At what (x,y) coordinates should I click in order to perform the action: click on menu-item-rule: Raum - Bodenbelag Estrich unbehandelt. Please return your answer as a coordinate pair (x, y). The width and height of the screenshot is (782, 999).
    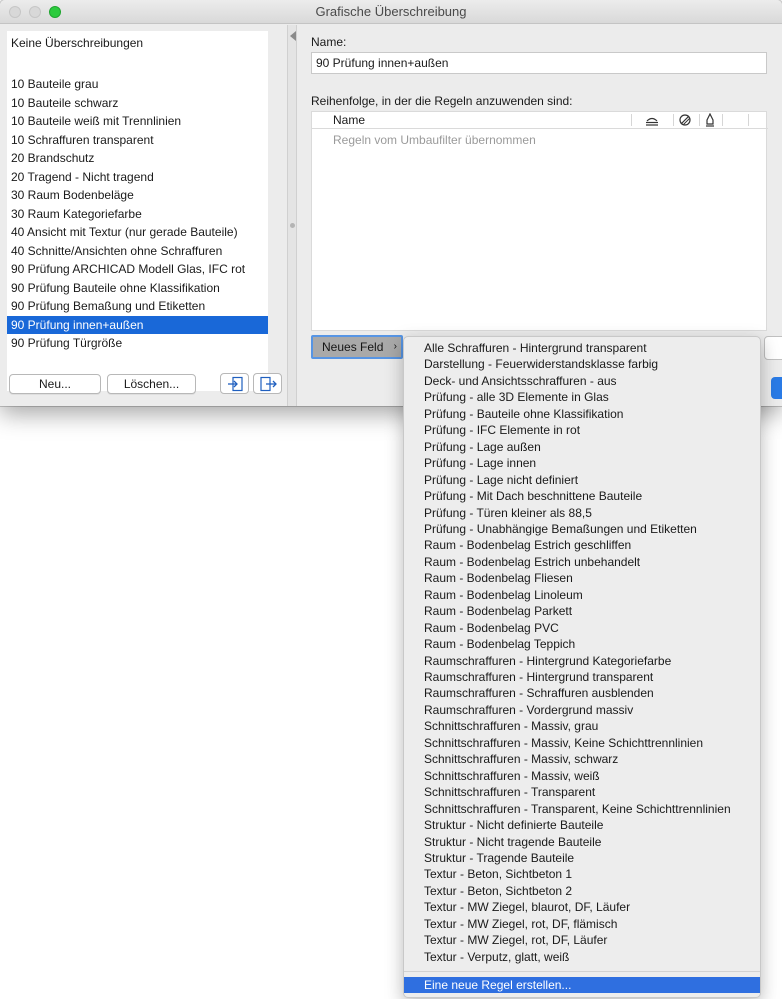
    Looking at the image, I should click on (582, 562).